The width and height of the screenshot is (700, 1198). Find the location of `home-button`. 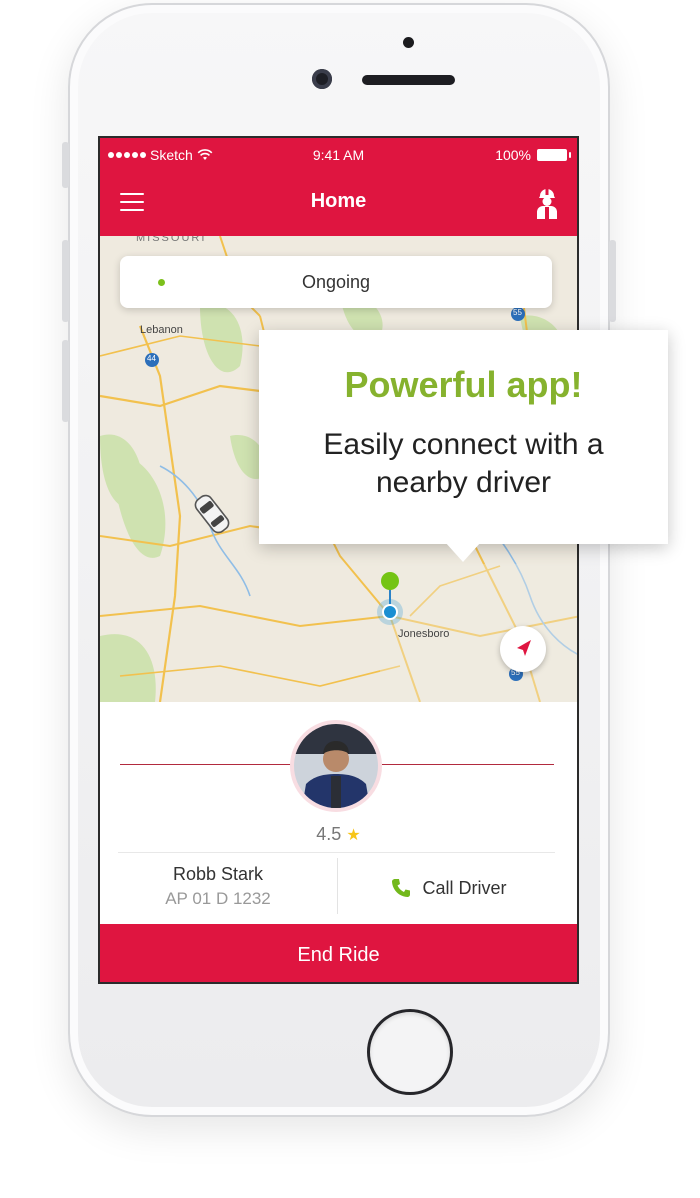

home-button is located at coordinates (410, 1052).